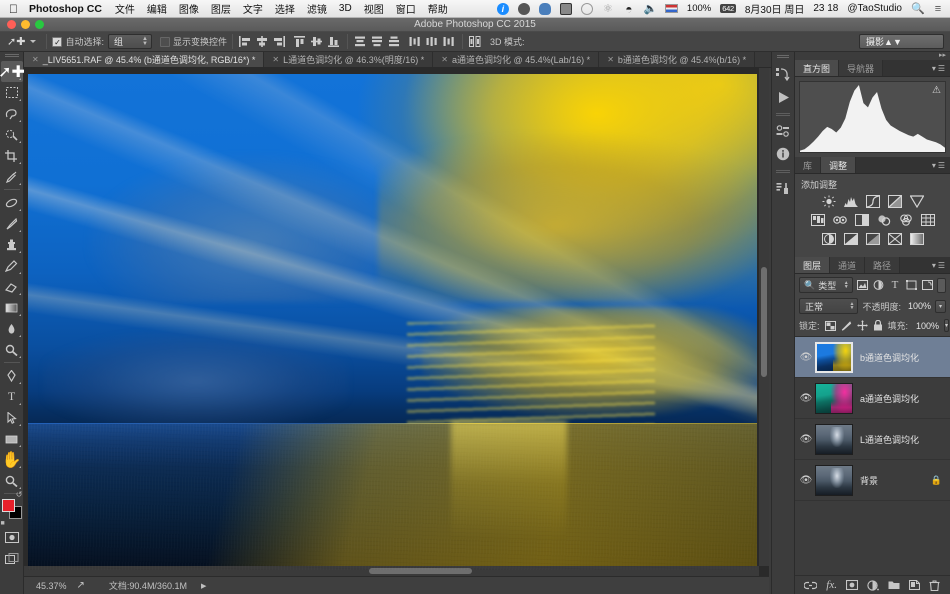  Describe the element at coordinates (783, 74) in the screenshot. I see `history-icon` at that location.